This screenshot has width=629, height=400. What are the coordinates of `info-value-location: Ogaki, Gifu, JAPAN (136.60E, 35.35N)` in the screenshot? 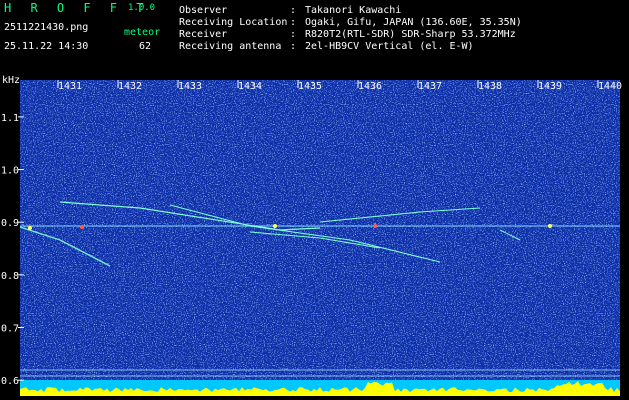 It's located at (413, 22).